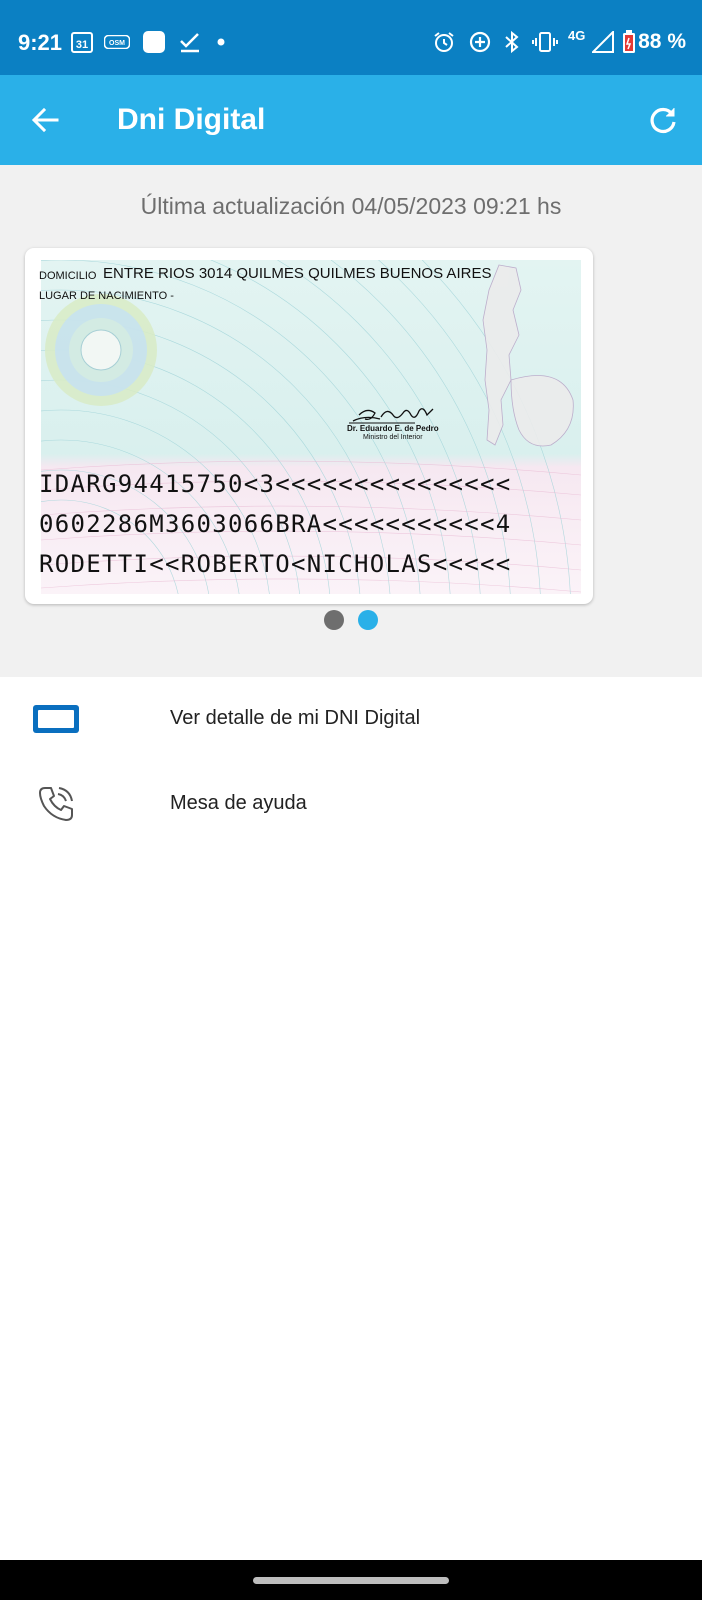 Image resolution: width=702 pixels, height=1600 pixels. What do you see at coordinates (238, 803) in the screenshot?
I see `help-desk-label: Mesa de ayuda` at bounding box center [238, 803].